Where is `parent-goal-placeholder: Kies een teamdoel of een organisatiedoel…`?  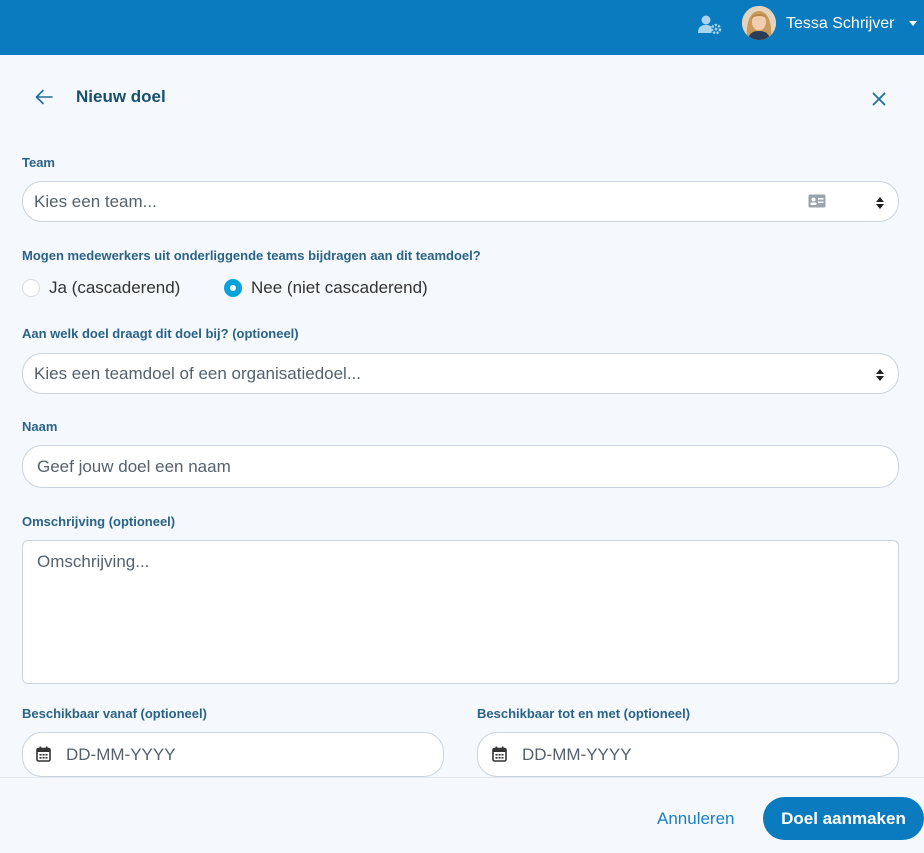
parent-goal-placeholder: Kies een teamdoel of een organisatiedoel… is located at coordinates (198, 373).